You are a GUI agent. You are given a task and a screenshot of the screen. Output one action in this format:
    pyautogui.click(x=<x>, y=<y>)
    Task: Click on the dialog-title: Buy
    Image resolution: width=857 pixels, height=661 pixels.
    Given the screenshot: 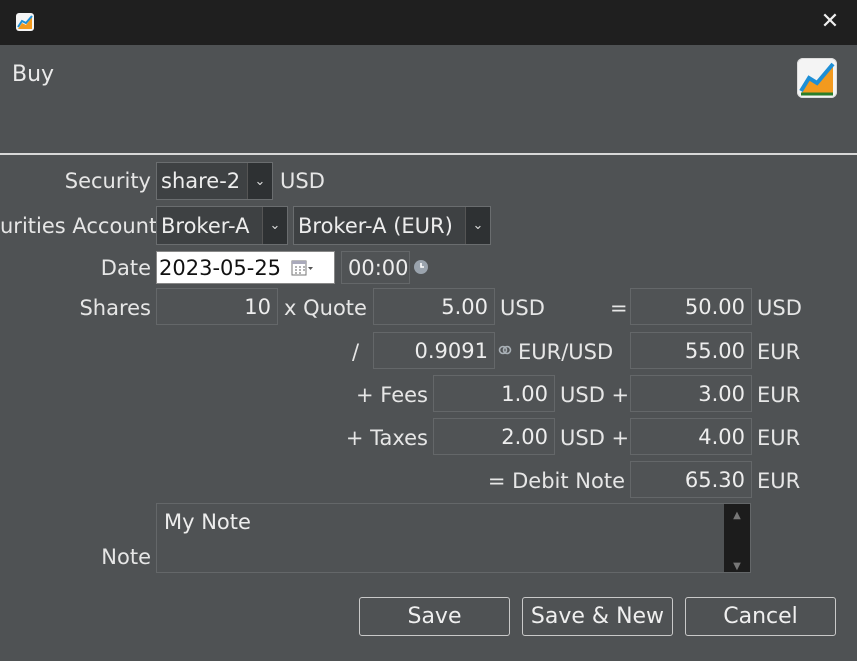 What is the action you would take?
    pyautogui.click(x=33, y=74)
    